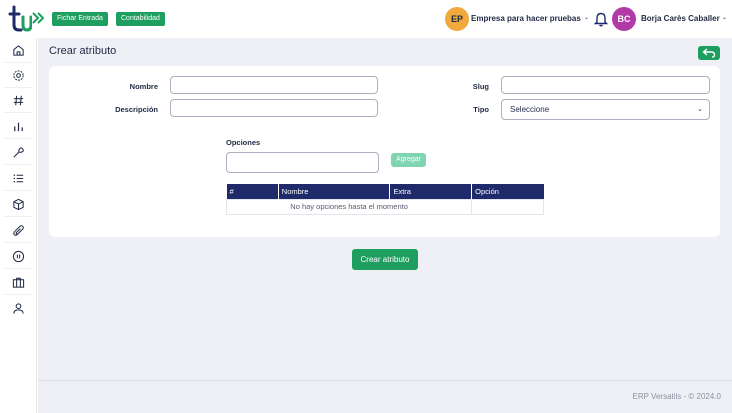 The height and width of the screenshot is (413, 732). Describe the element at coordinates (252, 191) in the screenshot. I see `column-header: #` at that location.